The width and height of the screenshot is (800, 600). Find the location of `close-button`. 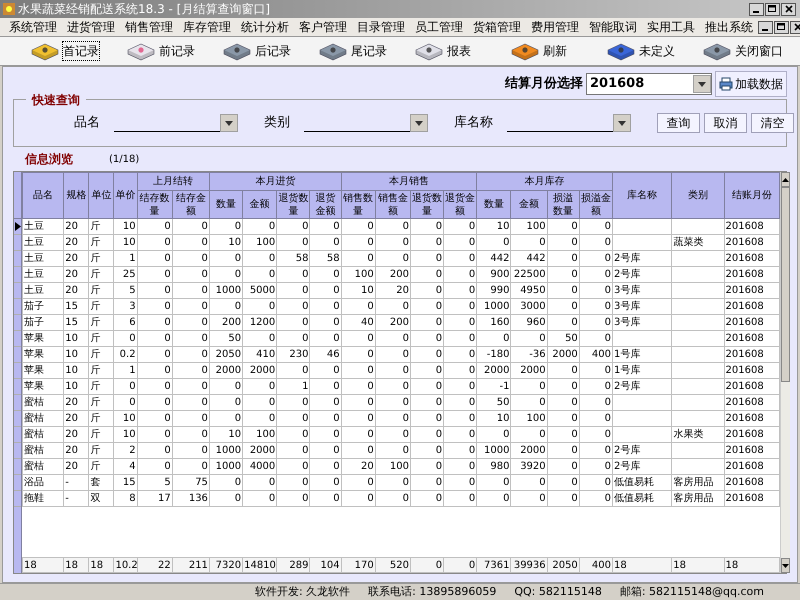

close-button is located at coordinates (788, 9).